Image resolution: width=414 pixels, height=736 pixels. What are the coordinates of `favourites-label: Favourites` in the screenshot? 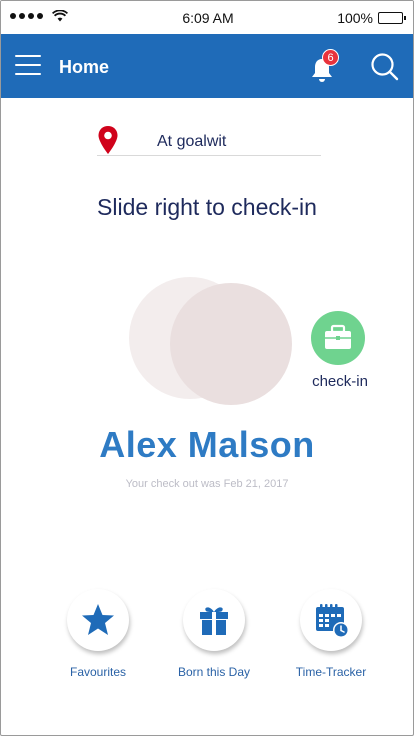 It's located at (98, 672).